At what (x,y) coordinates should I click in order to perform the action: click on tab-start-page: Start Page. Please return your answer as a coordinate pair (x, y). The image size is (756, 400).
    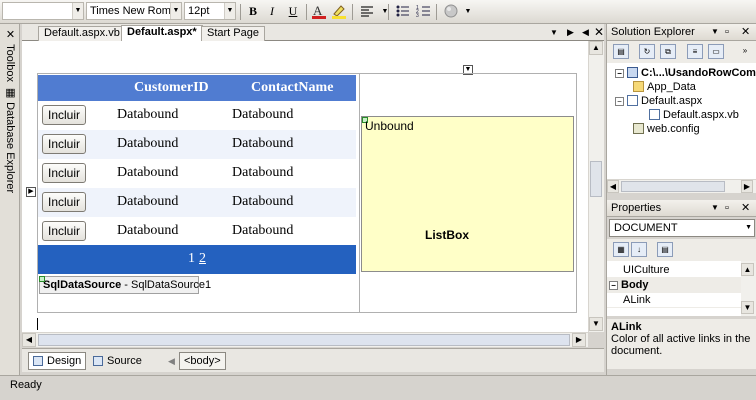
    Looking at the image, I should click on (233, 33).